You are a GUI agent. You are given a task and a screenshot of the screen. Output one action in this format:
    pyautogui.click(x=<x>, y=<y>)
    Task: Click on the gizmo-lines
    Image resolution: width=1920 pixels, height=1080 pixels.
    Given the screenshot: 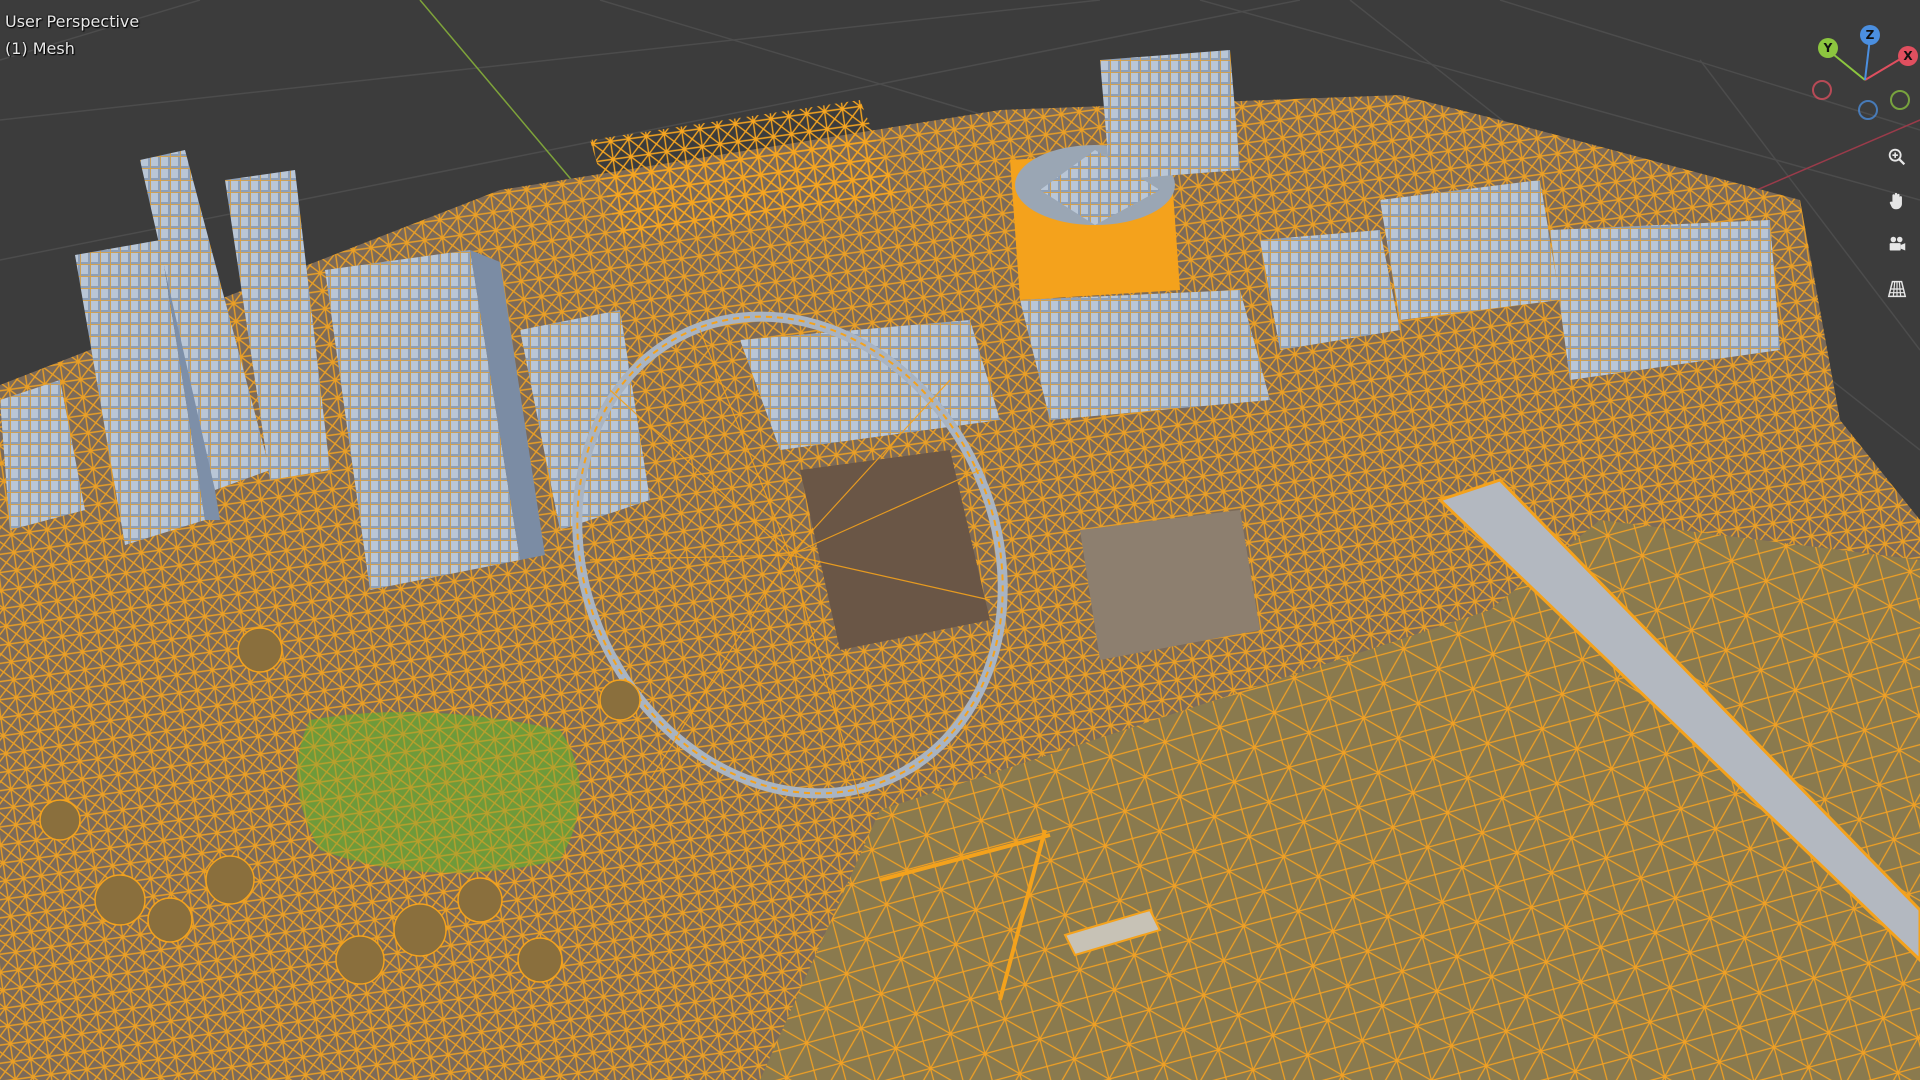 What is the action you would take?
    pyautogui.click(x=1867, y=59)
    